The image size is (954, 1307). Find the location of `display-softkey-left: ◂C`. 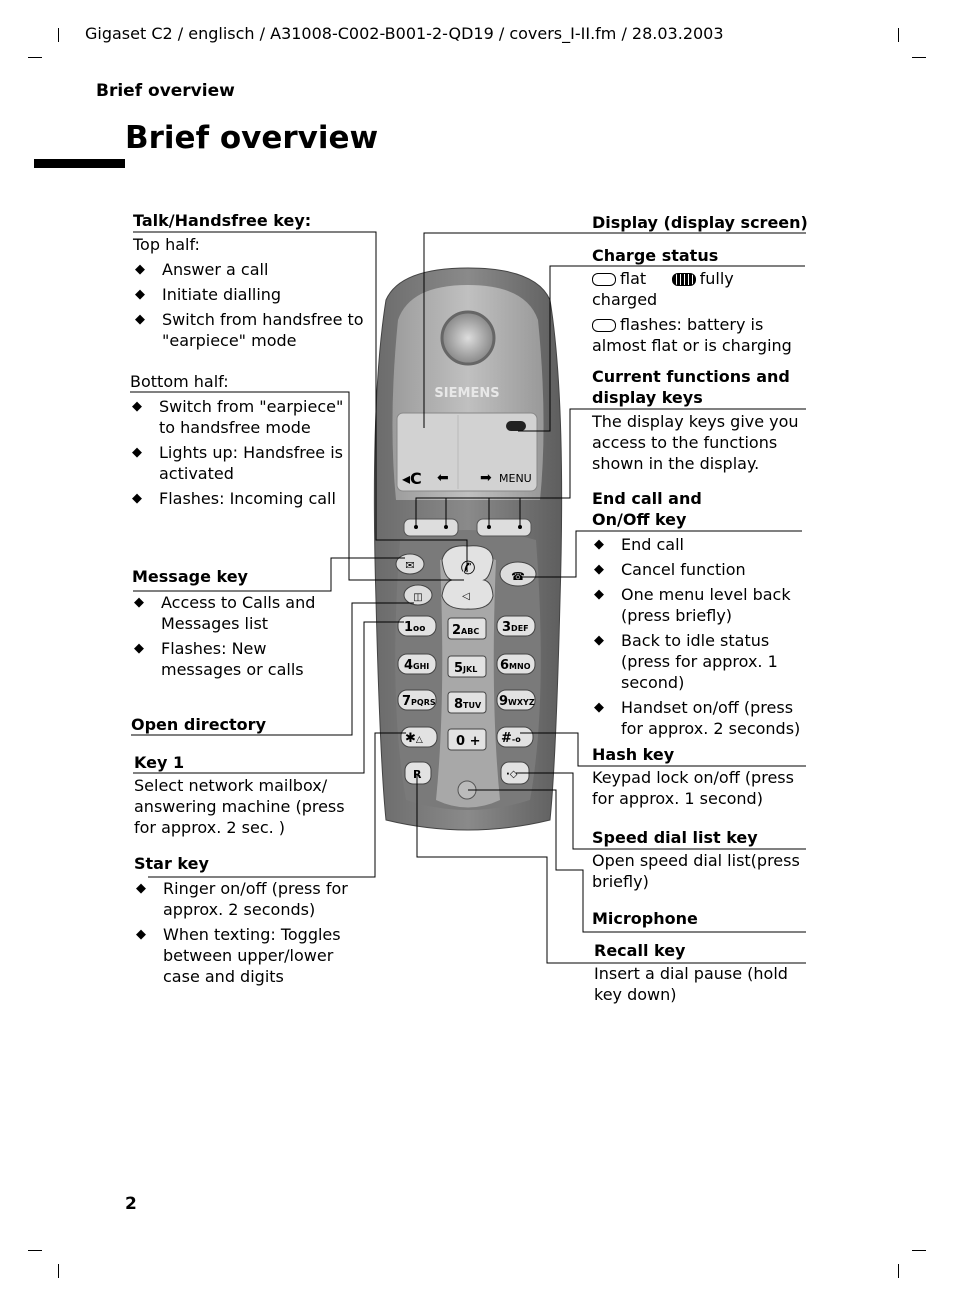

display-softkey-left: ◂C is located at coordinates (412, 478).